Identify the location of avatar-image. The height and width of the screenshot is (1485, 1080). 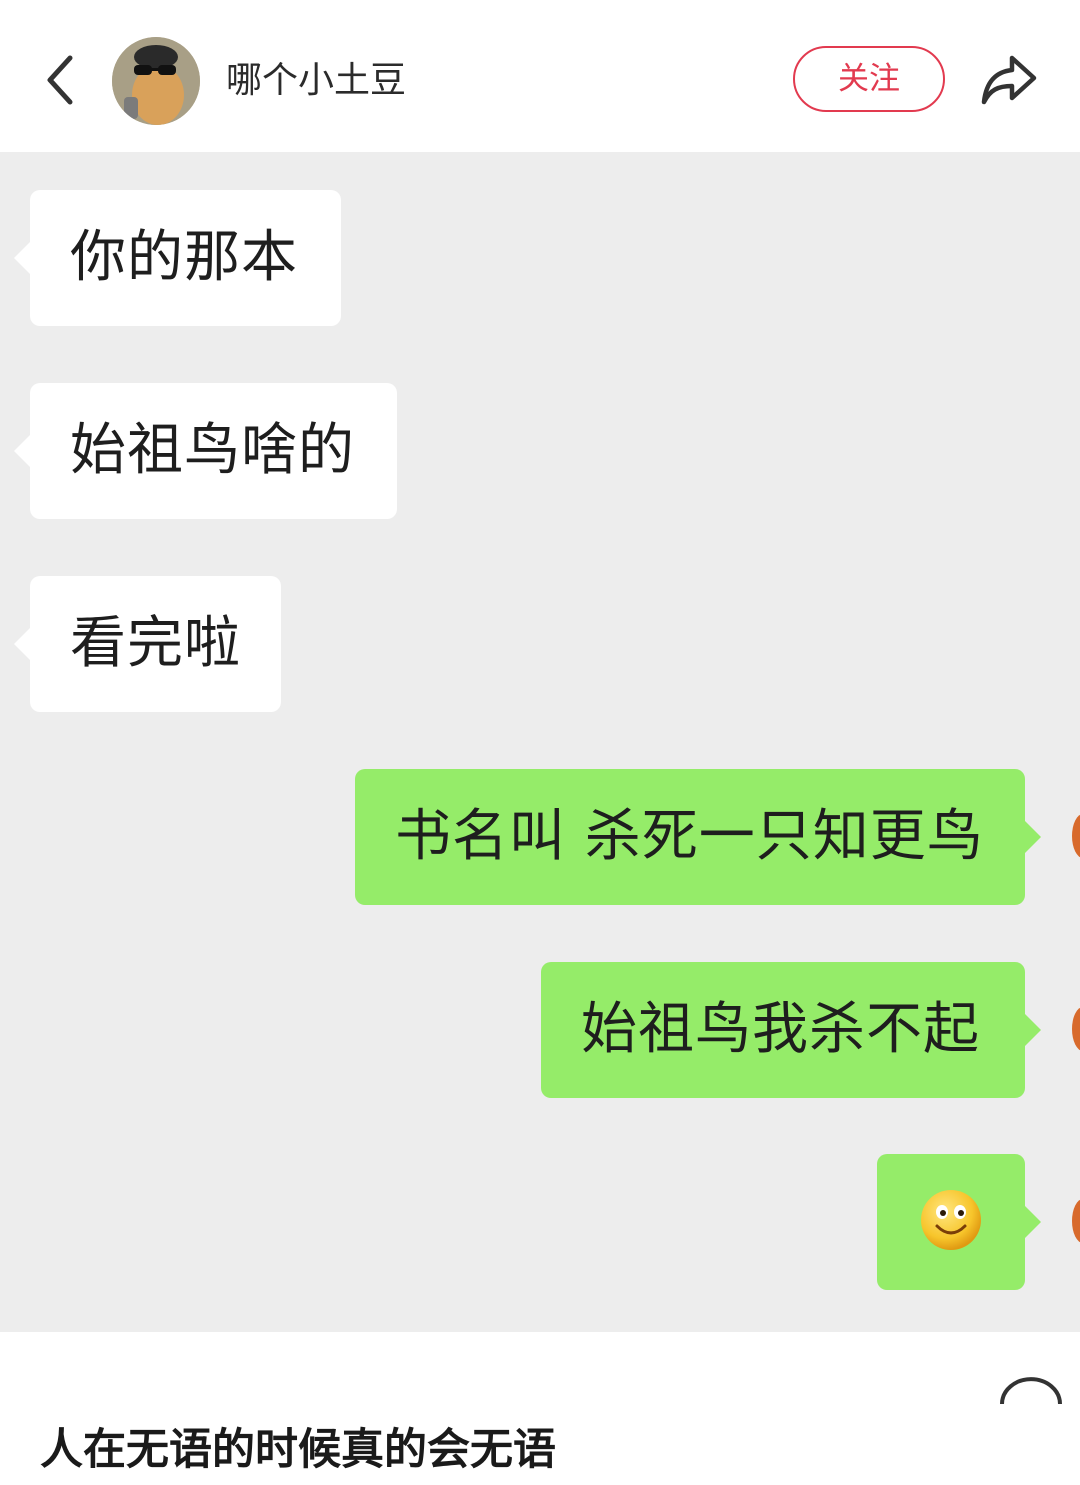
(156, 81).